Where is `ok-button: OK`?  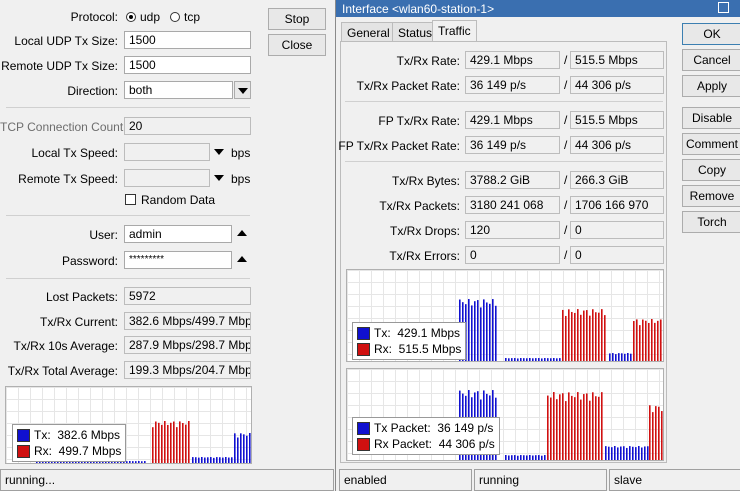 ok-button: OK is located at coordinates (711, 34).